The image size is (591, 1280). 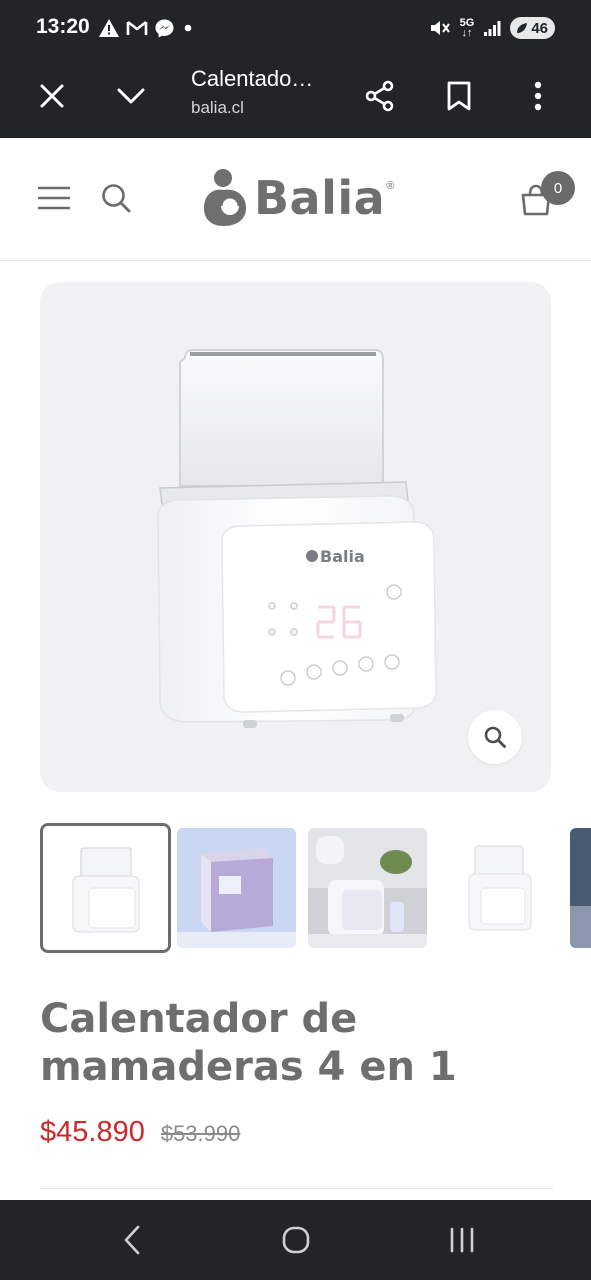 I want to click on price-row: $45.890 $53.990, so click(x=140, y=1132).